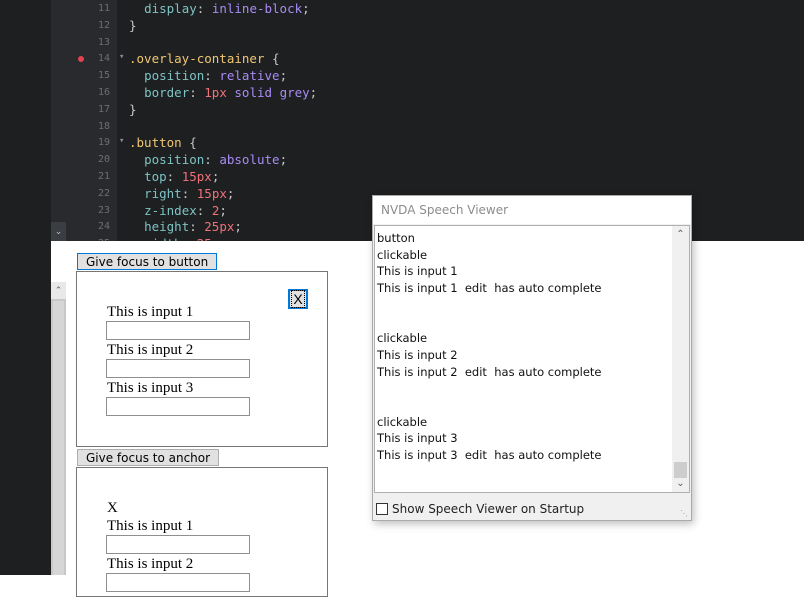 This screenshot has width=804, height=597. I want to click on code-line: 14 ▾ .overlay-container {, so click(402, 58).